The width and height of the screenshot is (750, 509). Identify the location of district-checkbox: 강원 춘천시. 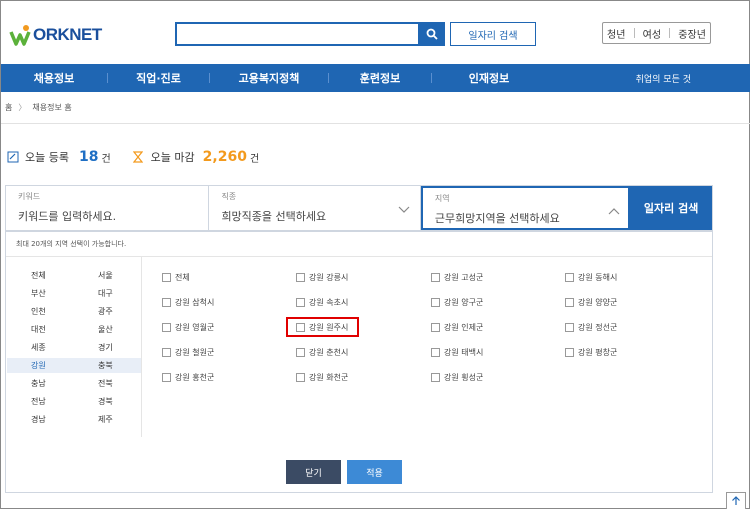
(322, 352).